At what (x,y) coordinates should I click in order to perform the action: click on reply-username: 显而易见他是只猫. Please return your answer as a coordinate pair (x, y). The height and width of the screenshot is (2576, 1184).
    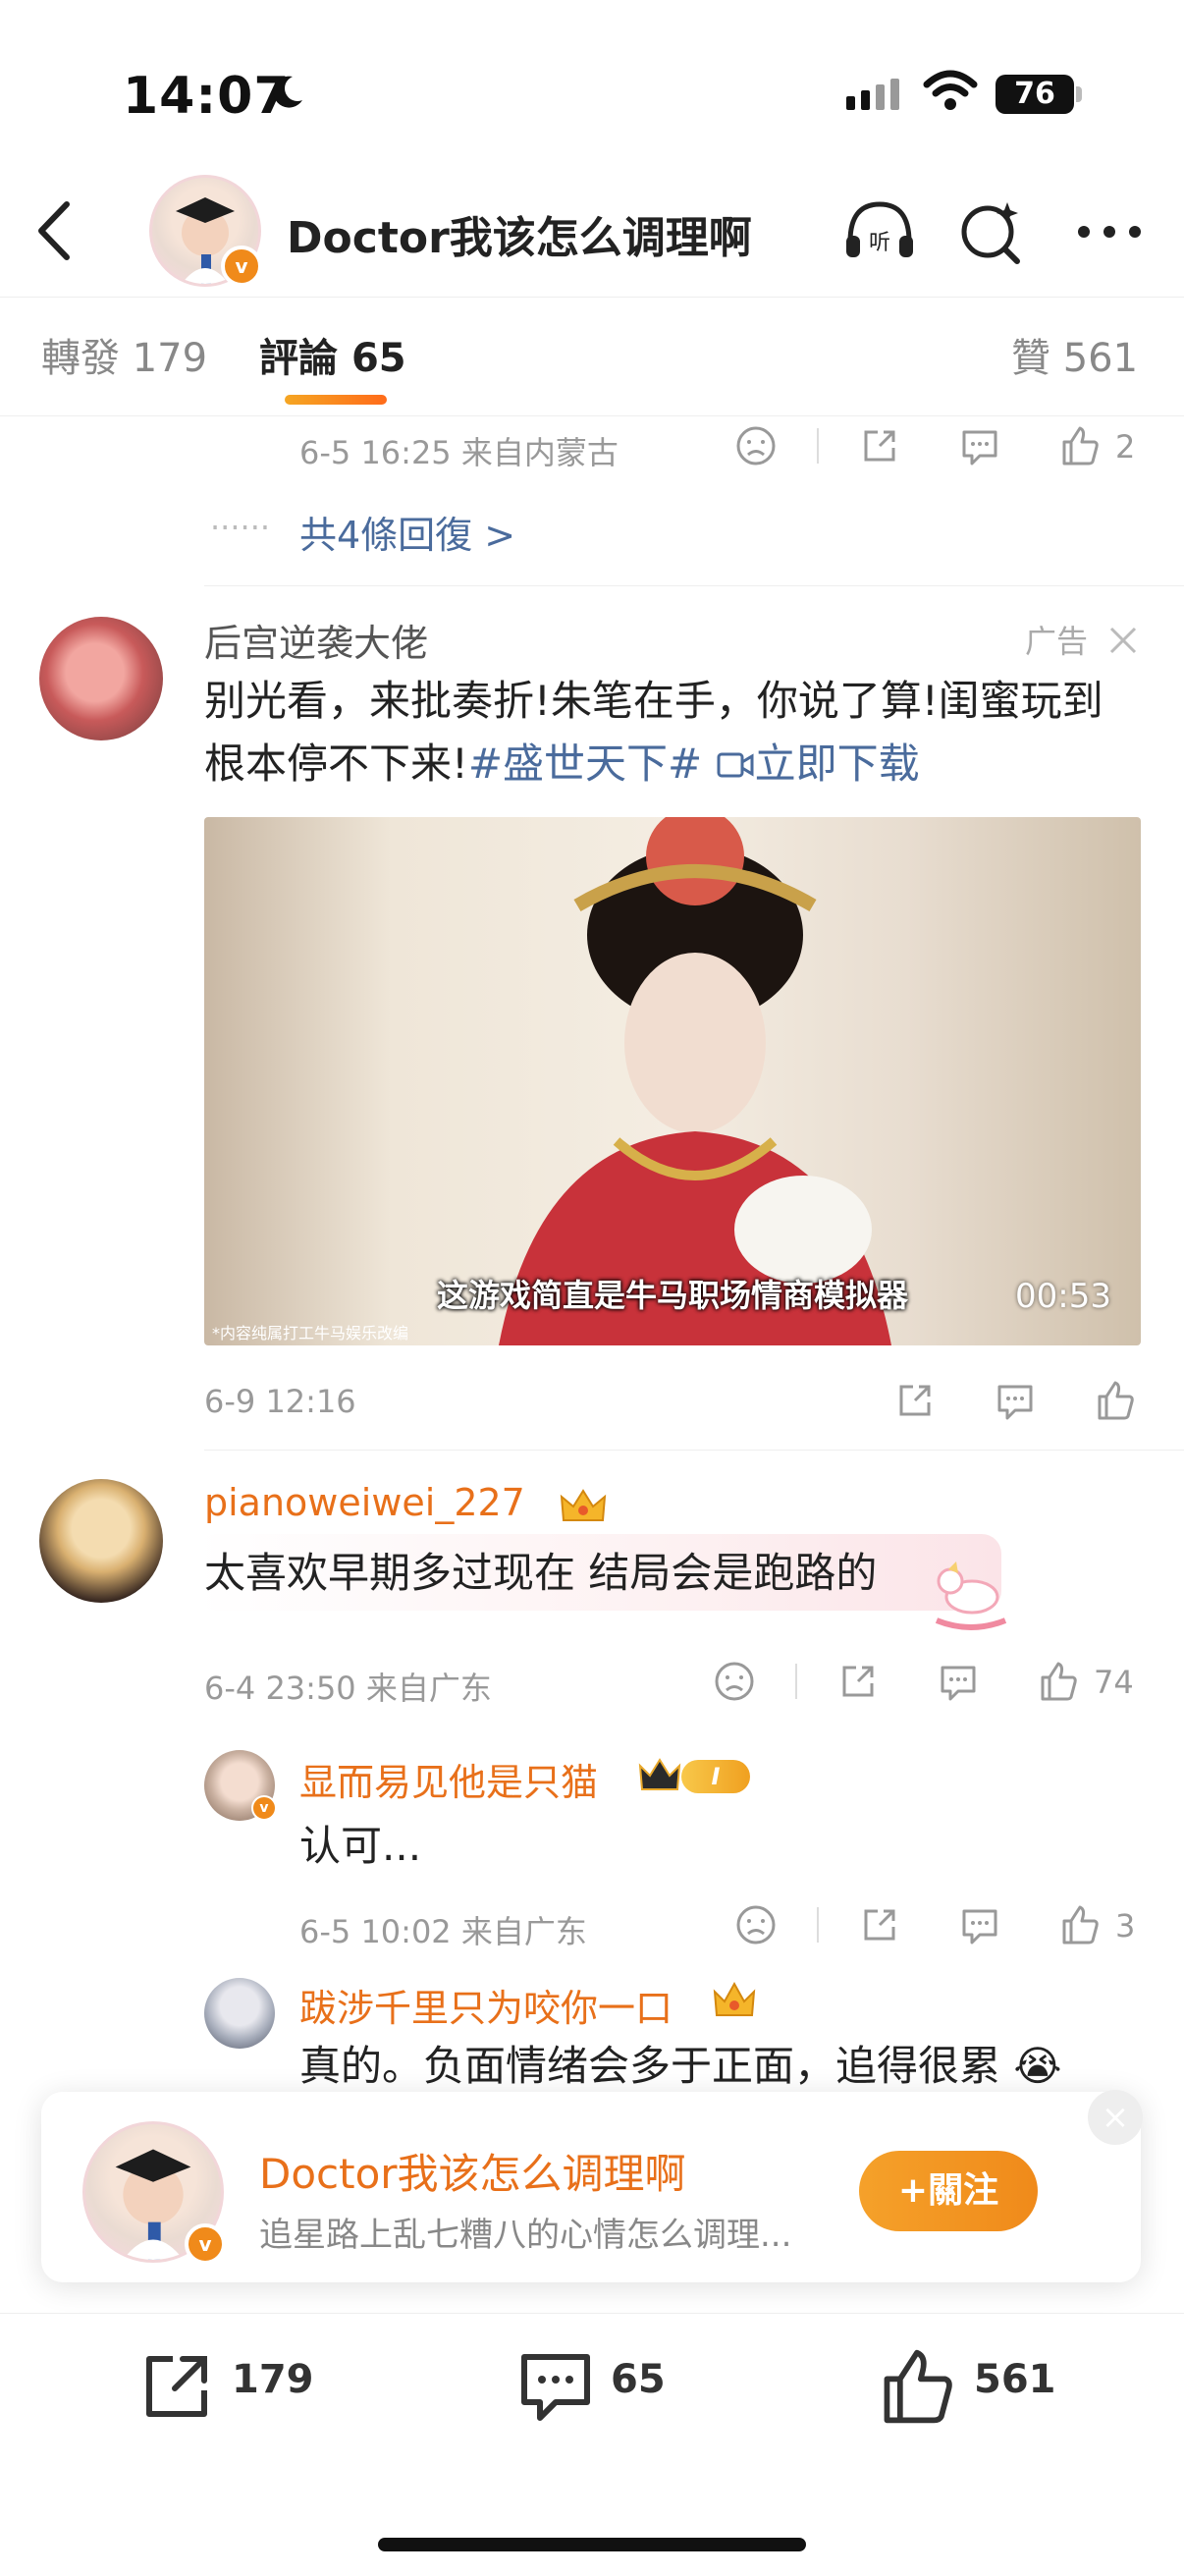
    Looking at the image, I should click on (448, 1779).